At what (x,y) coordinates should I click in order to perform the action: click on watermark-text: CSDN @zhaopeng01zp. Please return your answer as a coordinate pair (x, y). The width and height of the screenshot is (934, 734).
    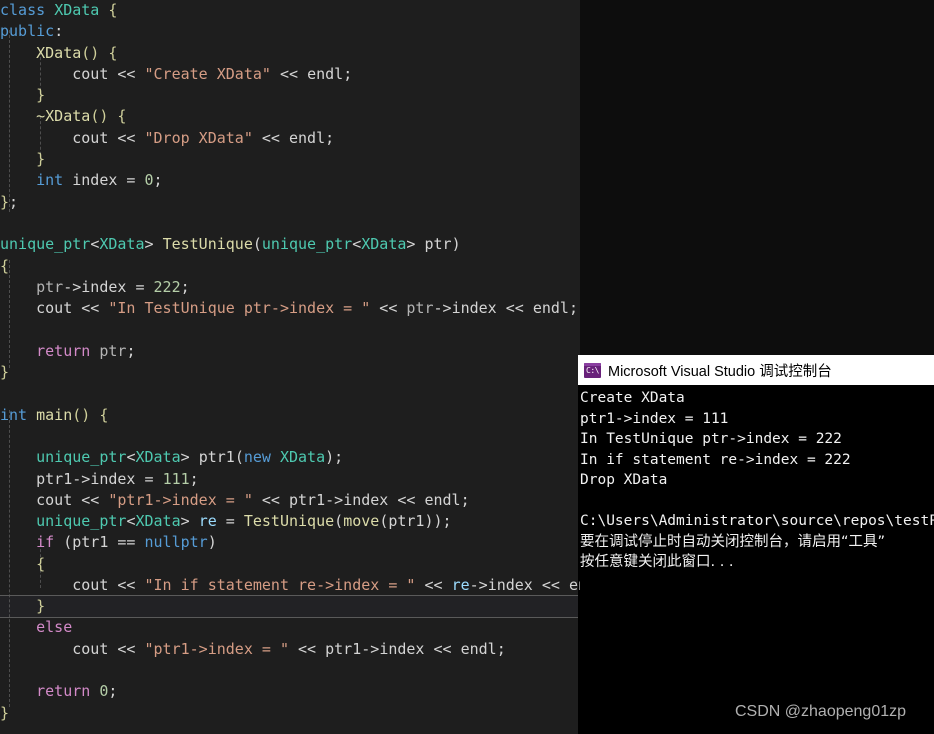
    Looking at the image, I should click on (821, 711).